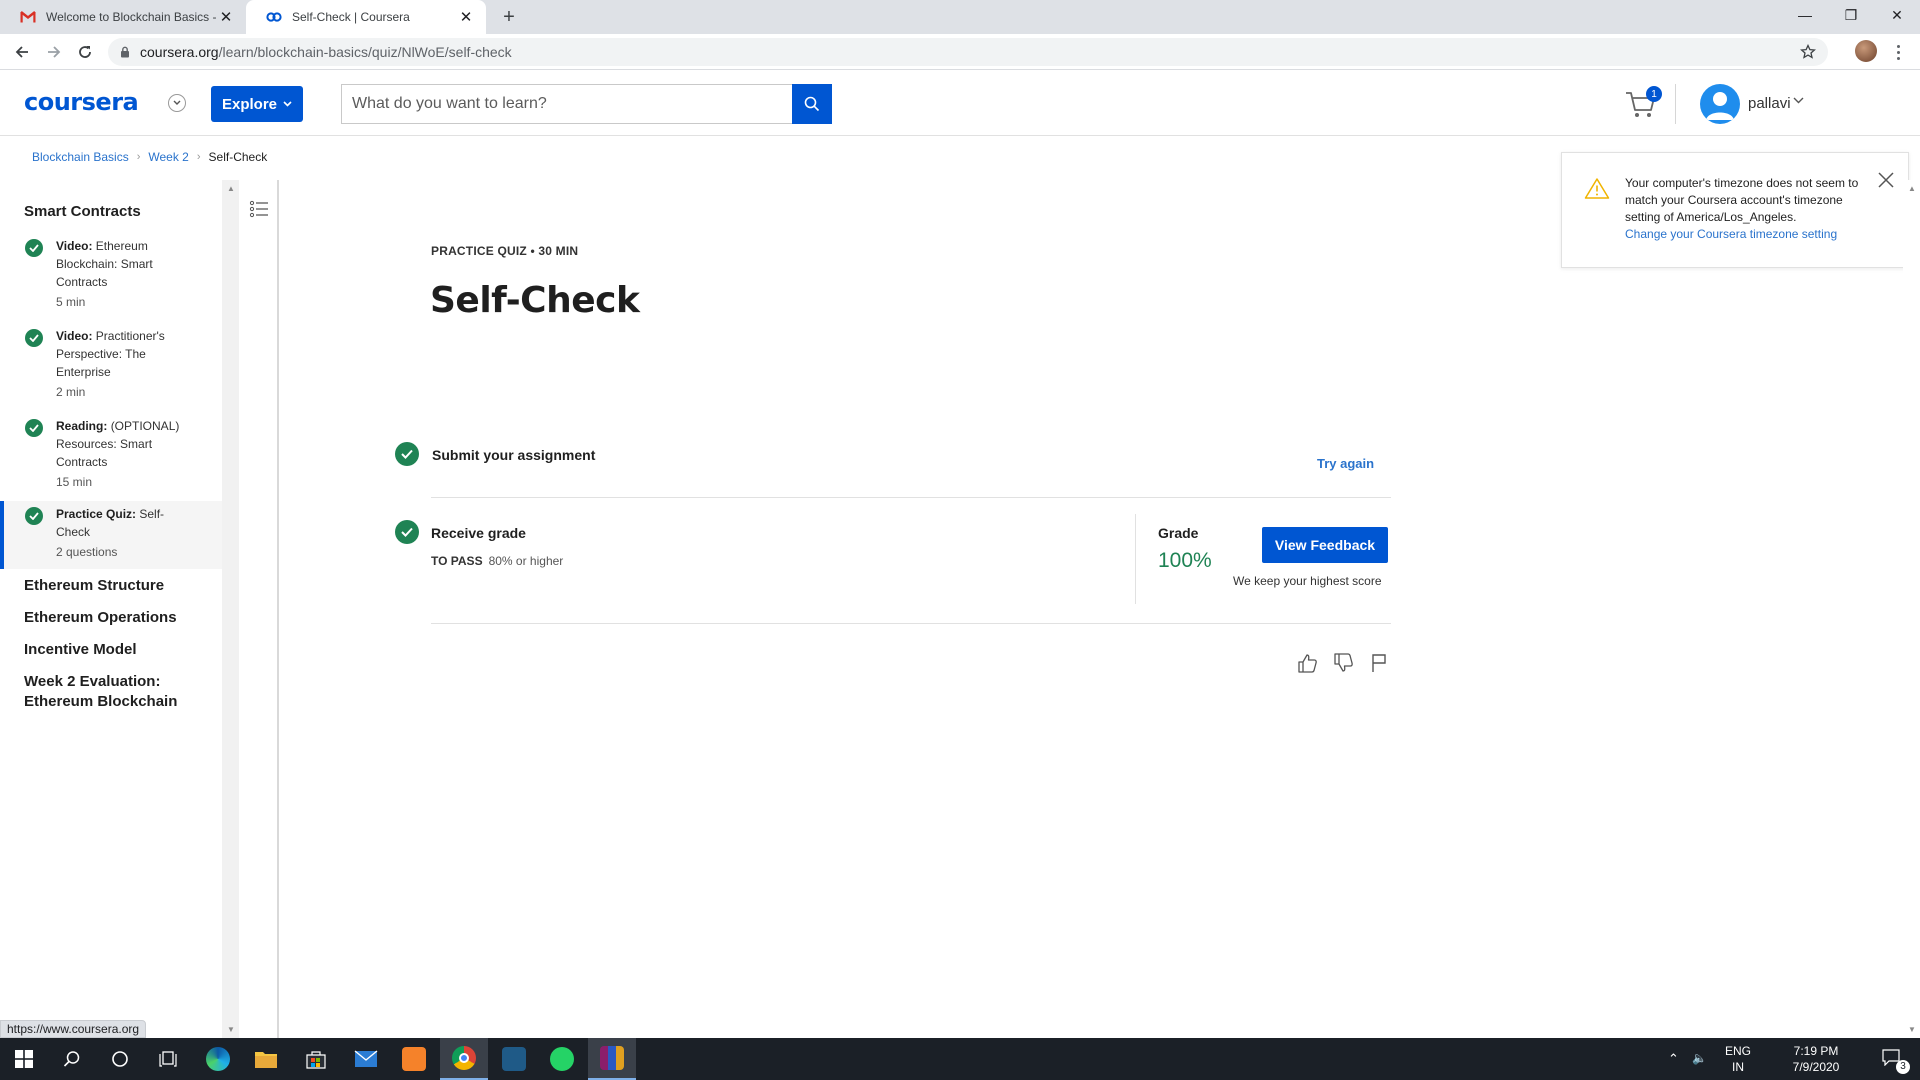  What do you see at coordinates (351, 17) in the screenshot?
I see `tab-title: Self-Check | Coursera` at bounding box center [351, 17].